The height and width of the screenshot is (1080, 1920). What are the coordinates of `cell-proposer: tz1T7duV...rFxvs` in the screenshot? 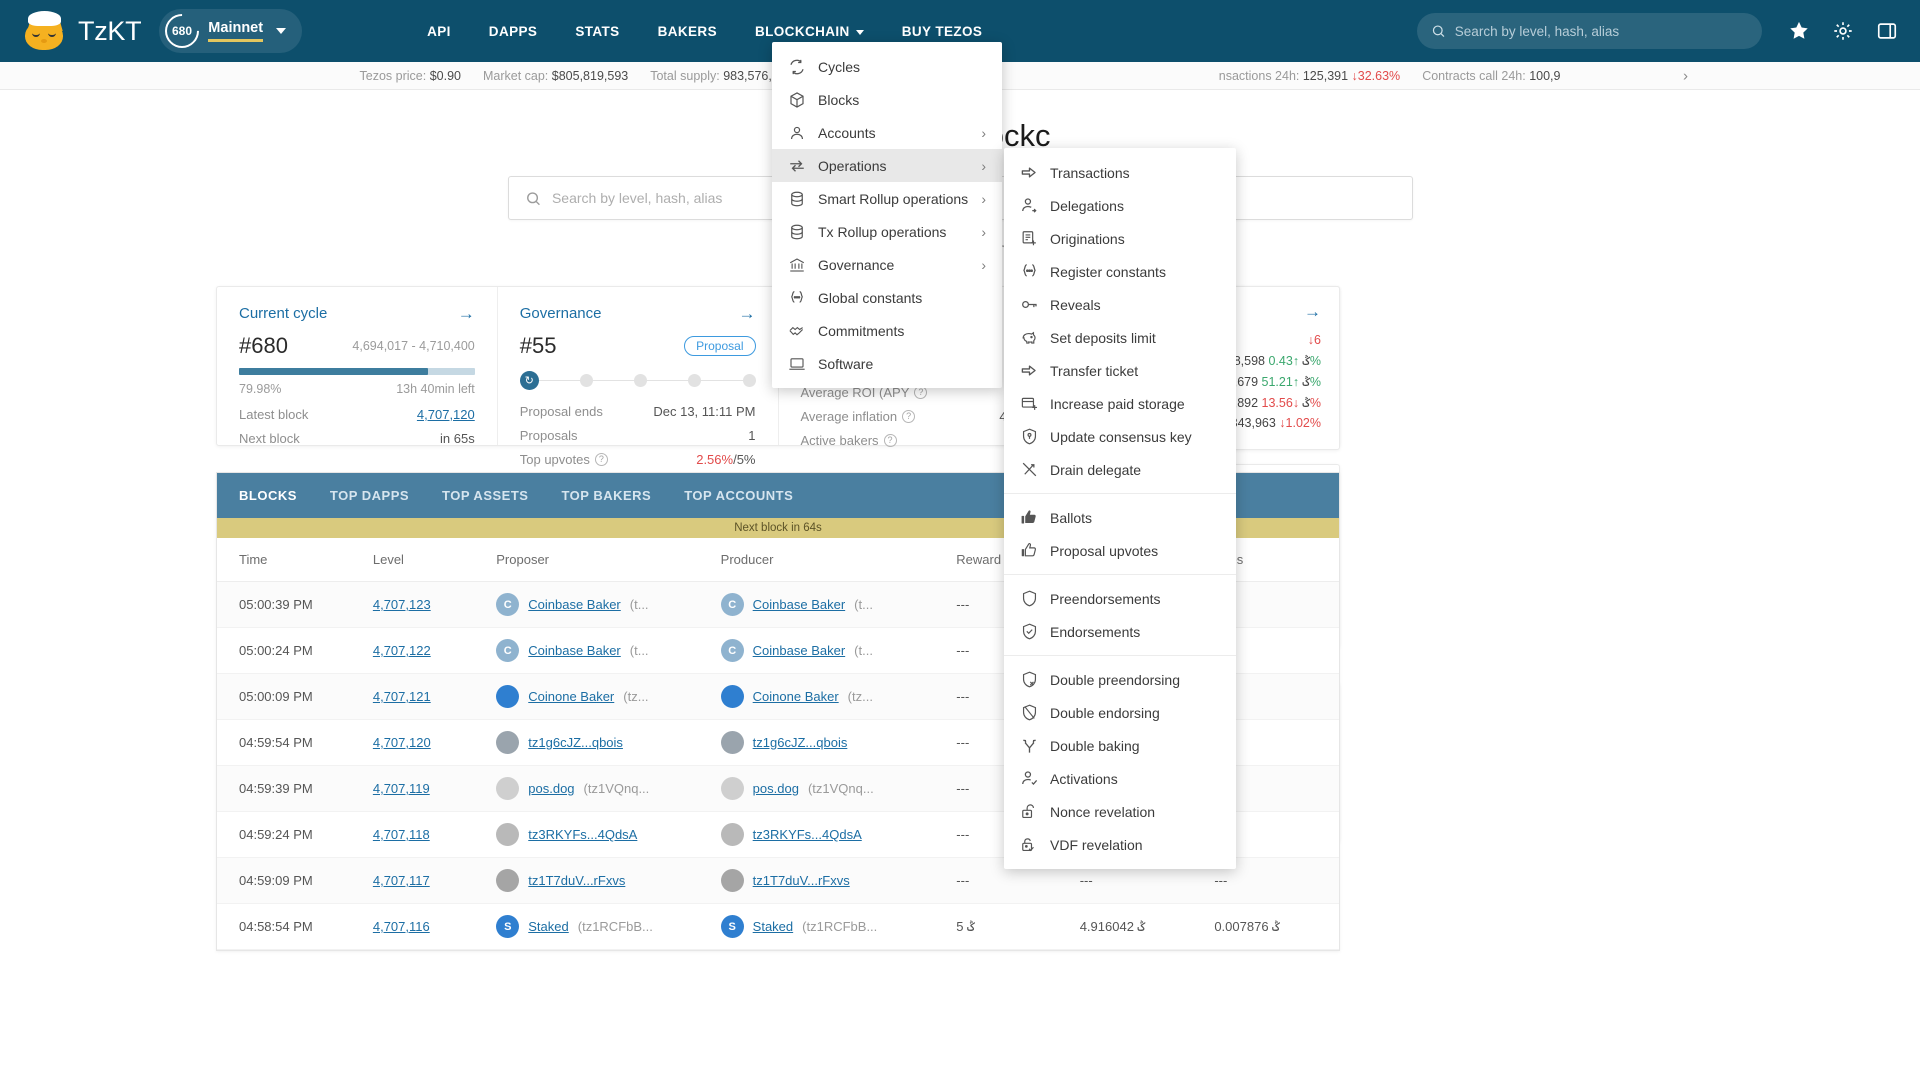 It's located at (598, 880).